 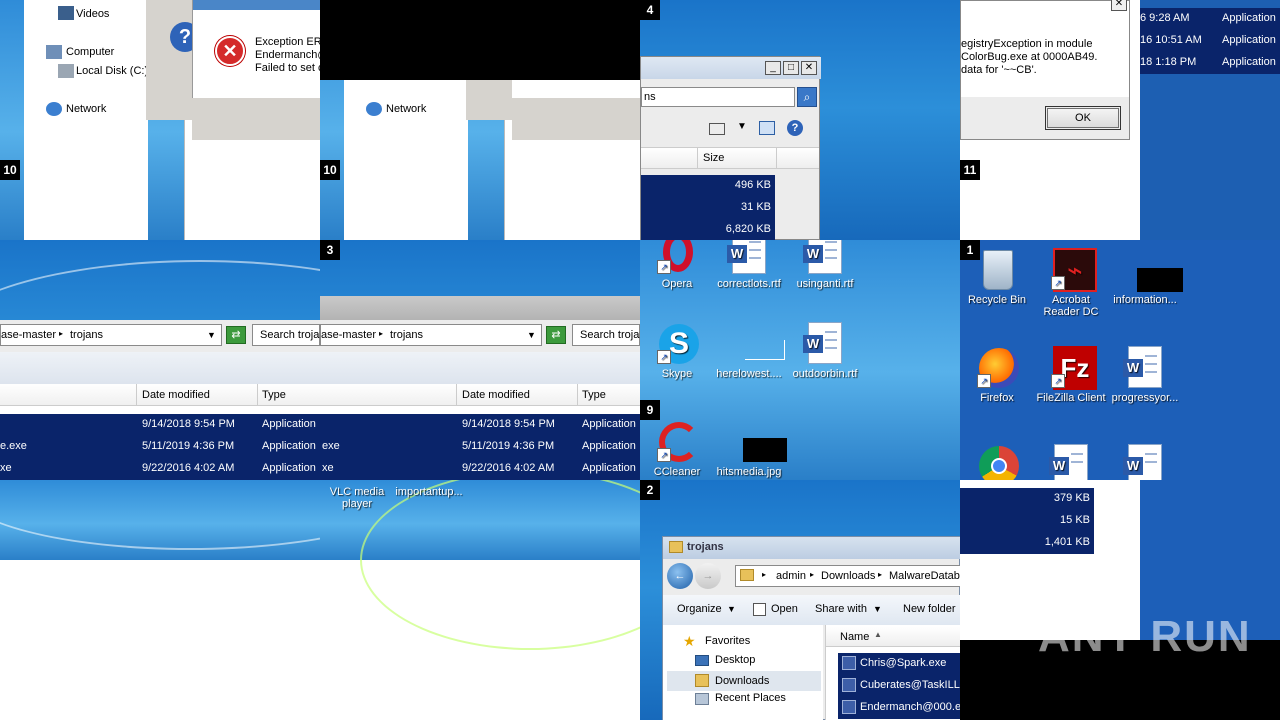 I want to click on chrome-icon, so click(x=999, y=463).